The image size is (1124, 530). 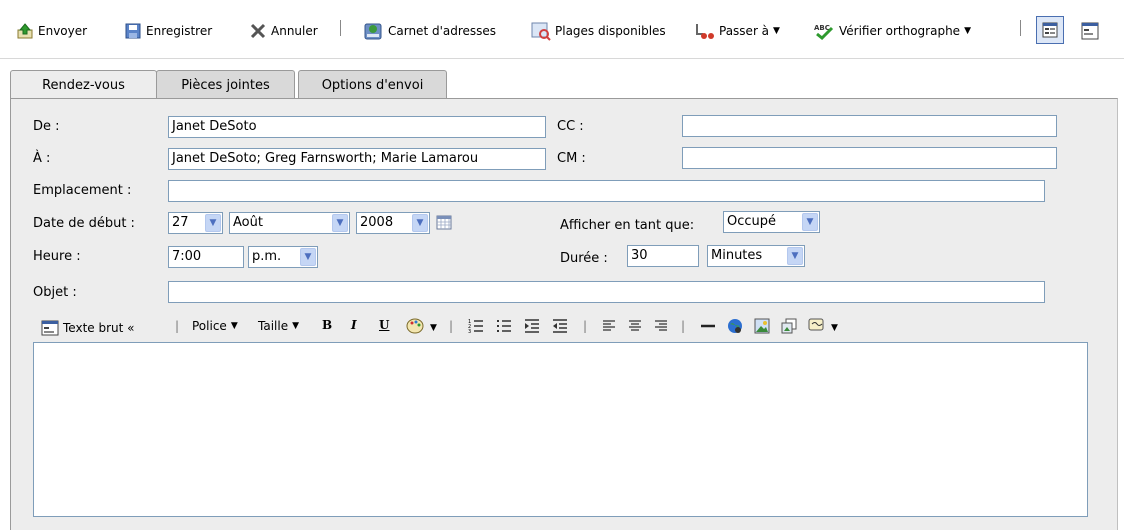 What do you see at coordinates (289, 223) in the screenshot?
I see `month-select: Août ▼` at bounding box center [289, 223].